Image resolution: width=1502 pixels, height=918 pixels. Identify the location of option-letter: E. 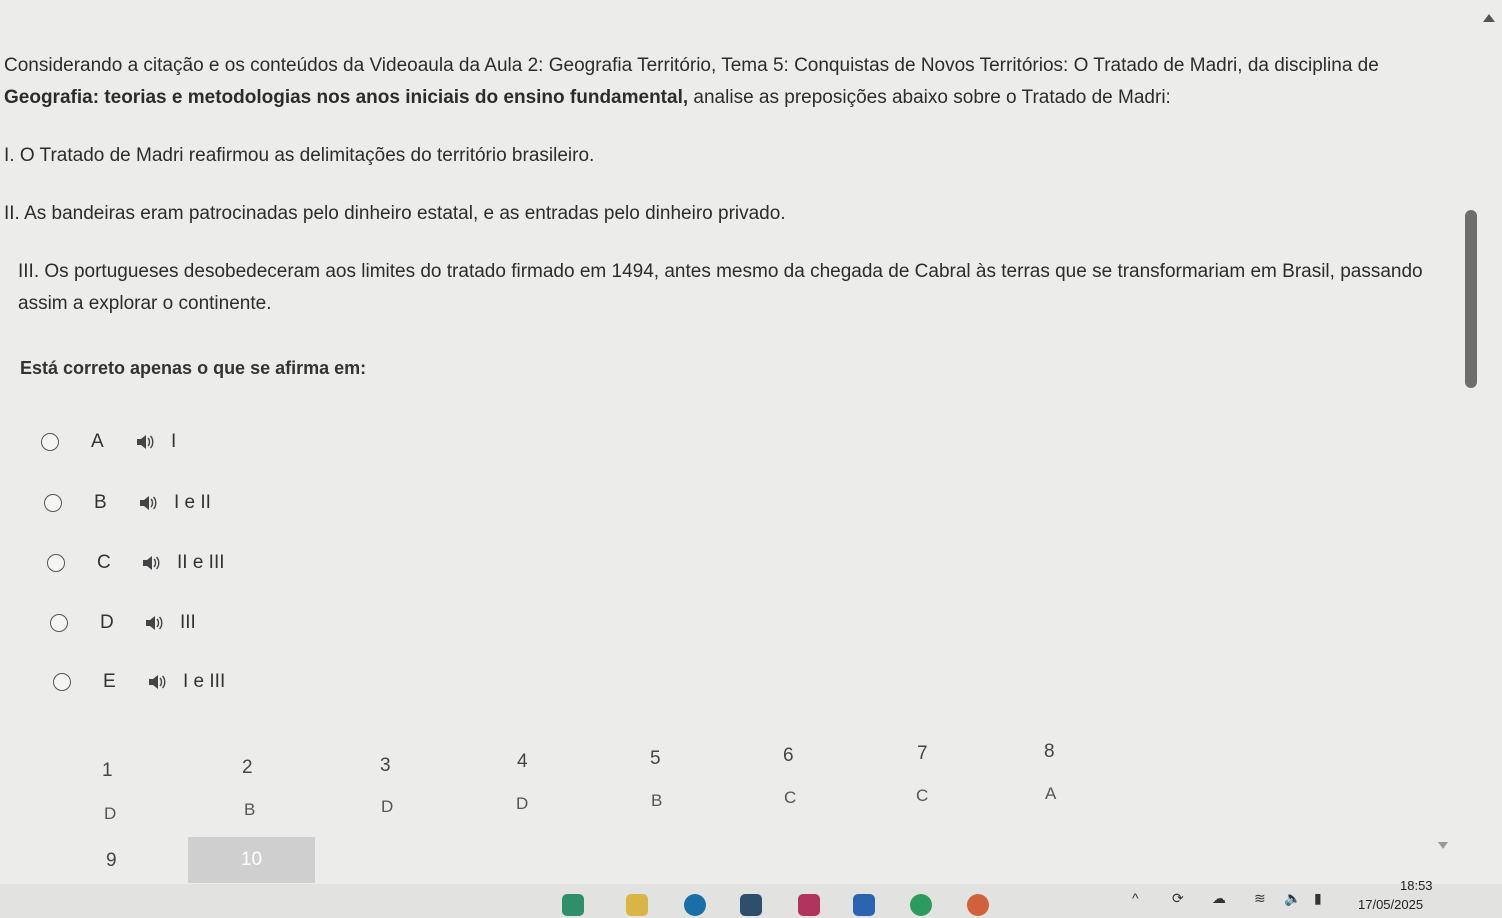
(109, 681).